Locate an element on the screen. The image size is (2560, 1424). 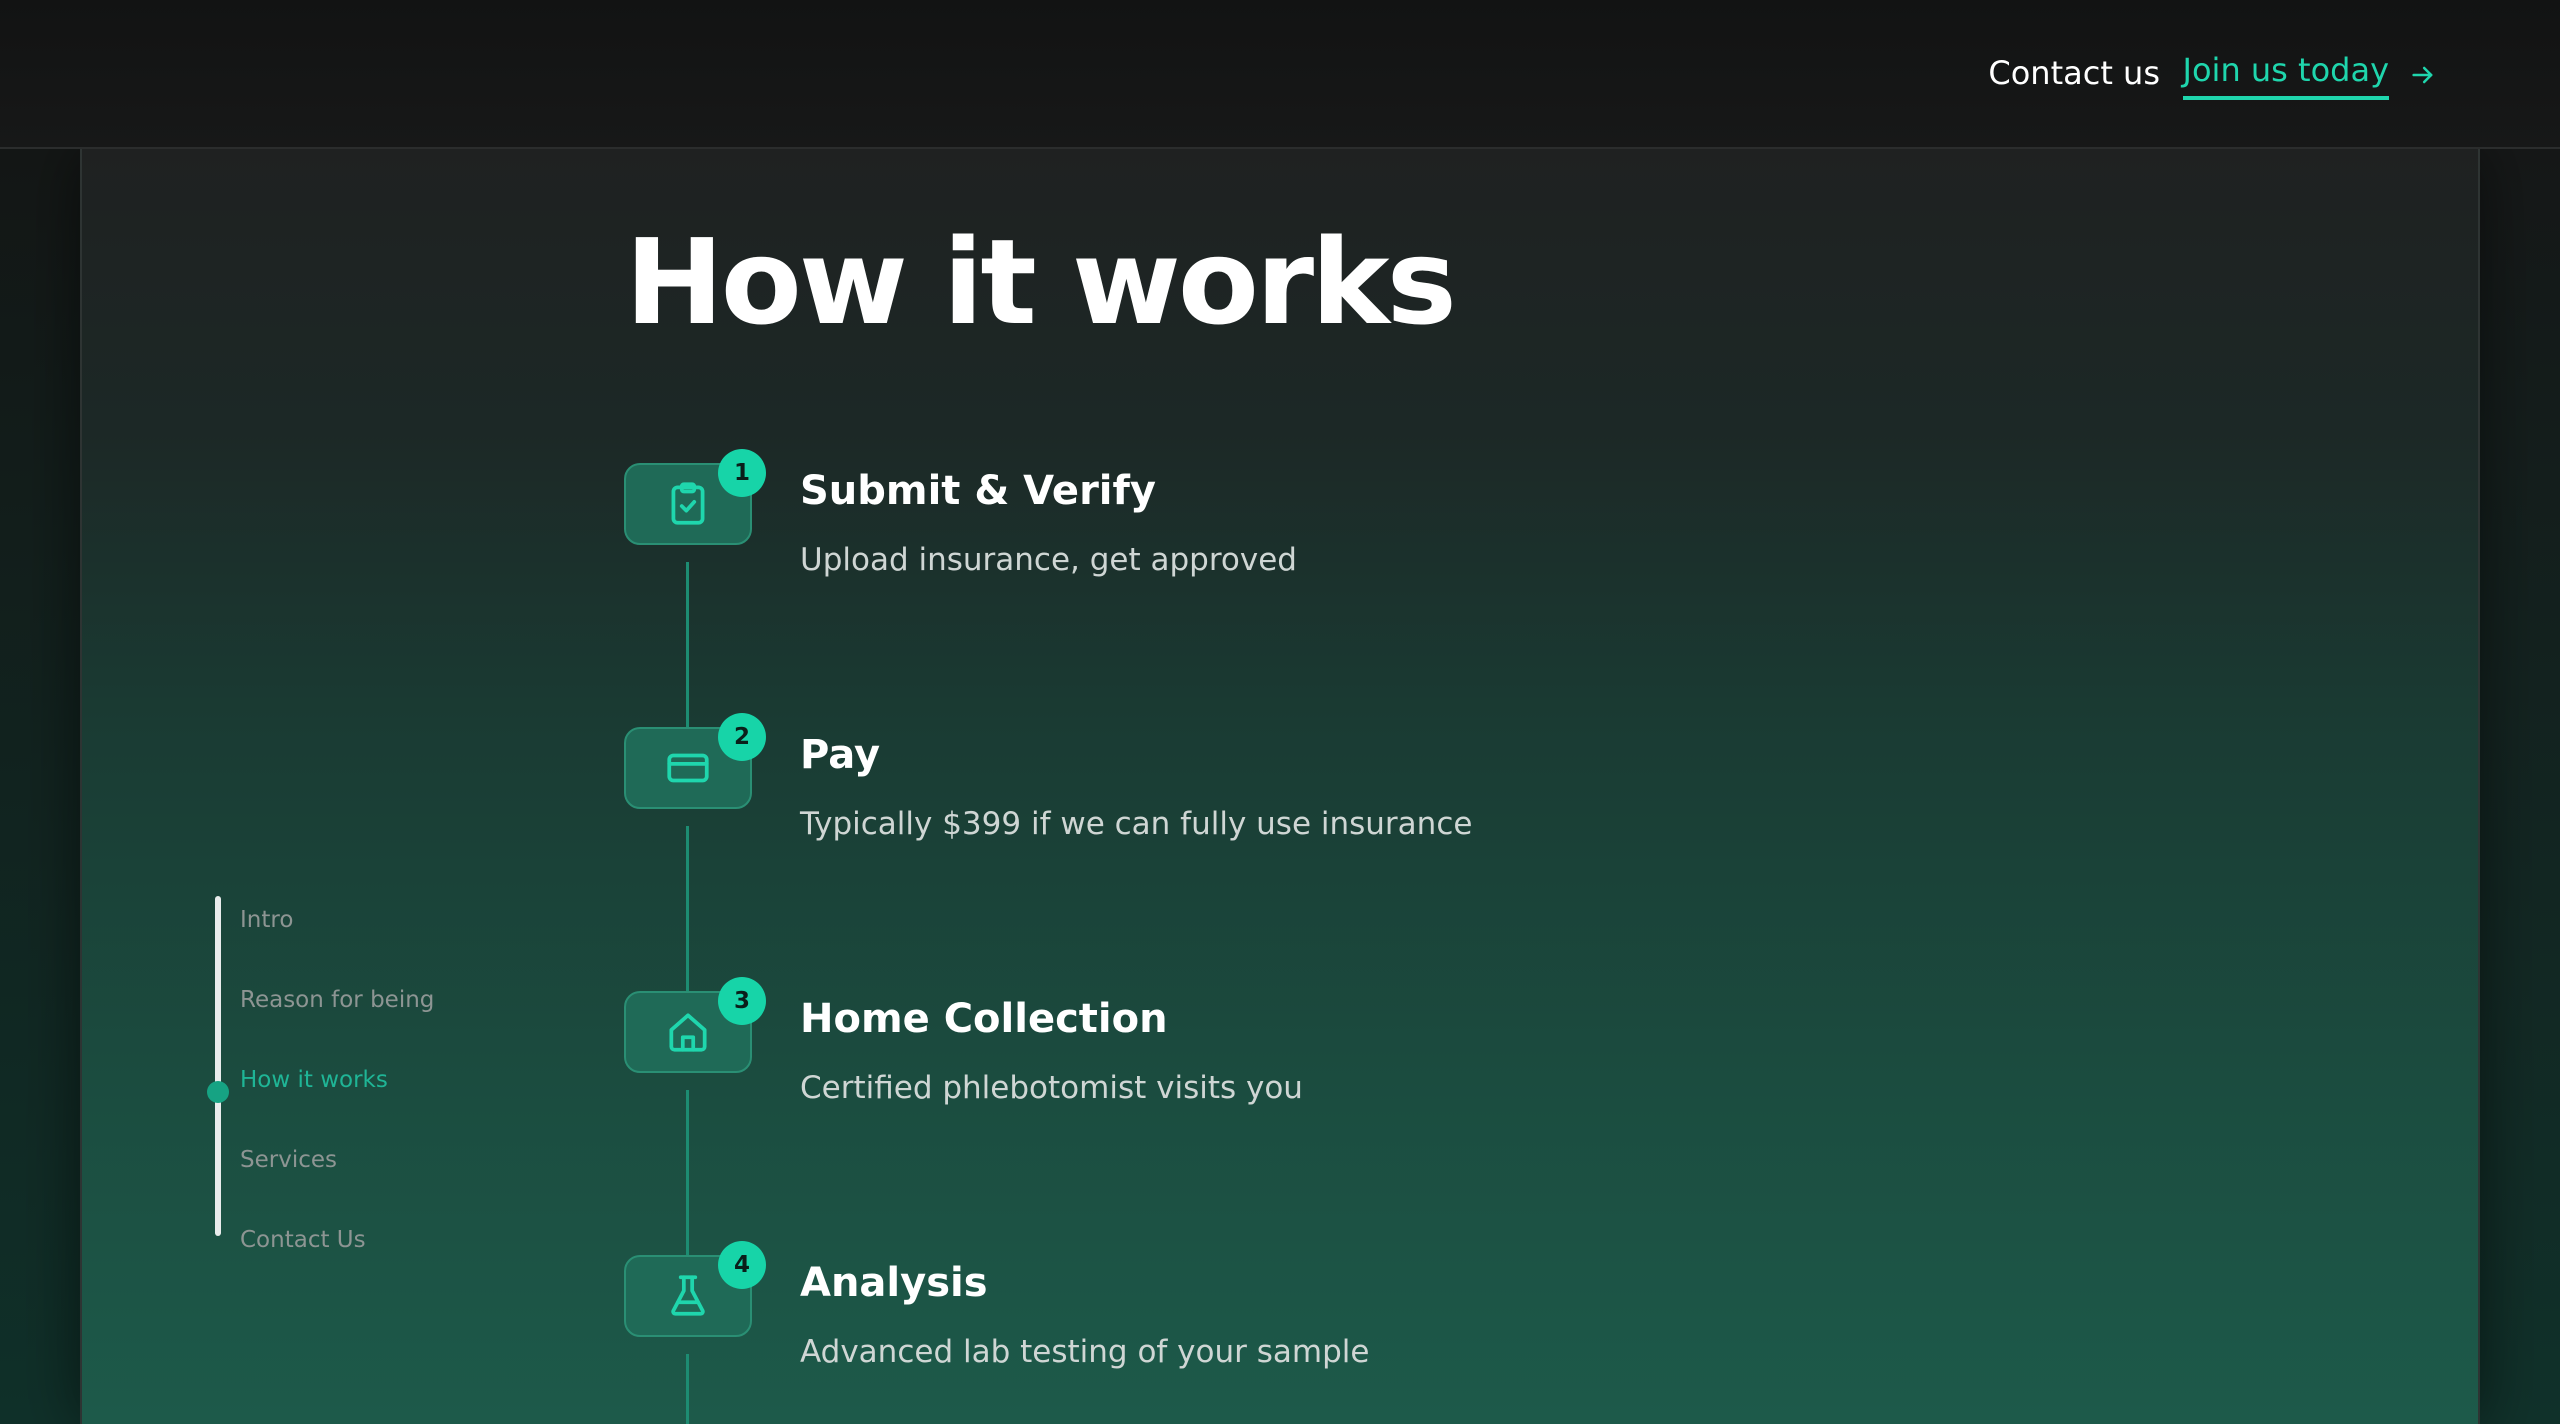
step-number-badge: 3 is located at coordinates (742, 1001).